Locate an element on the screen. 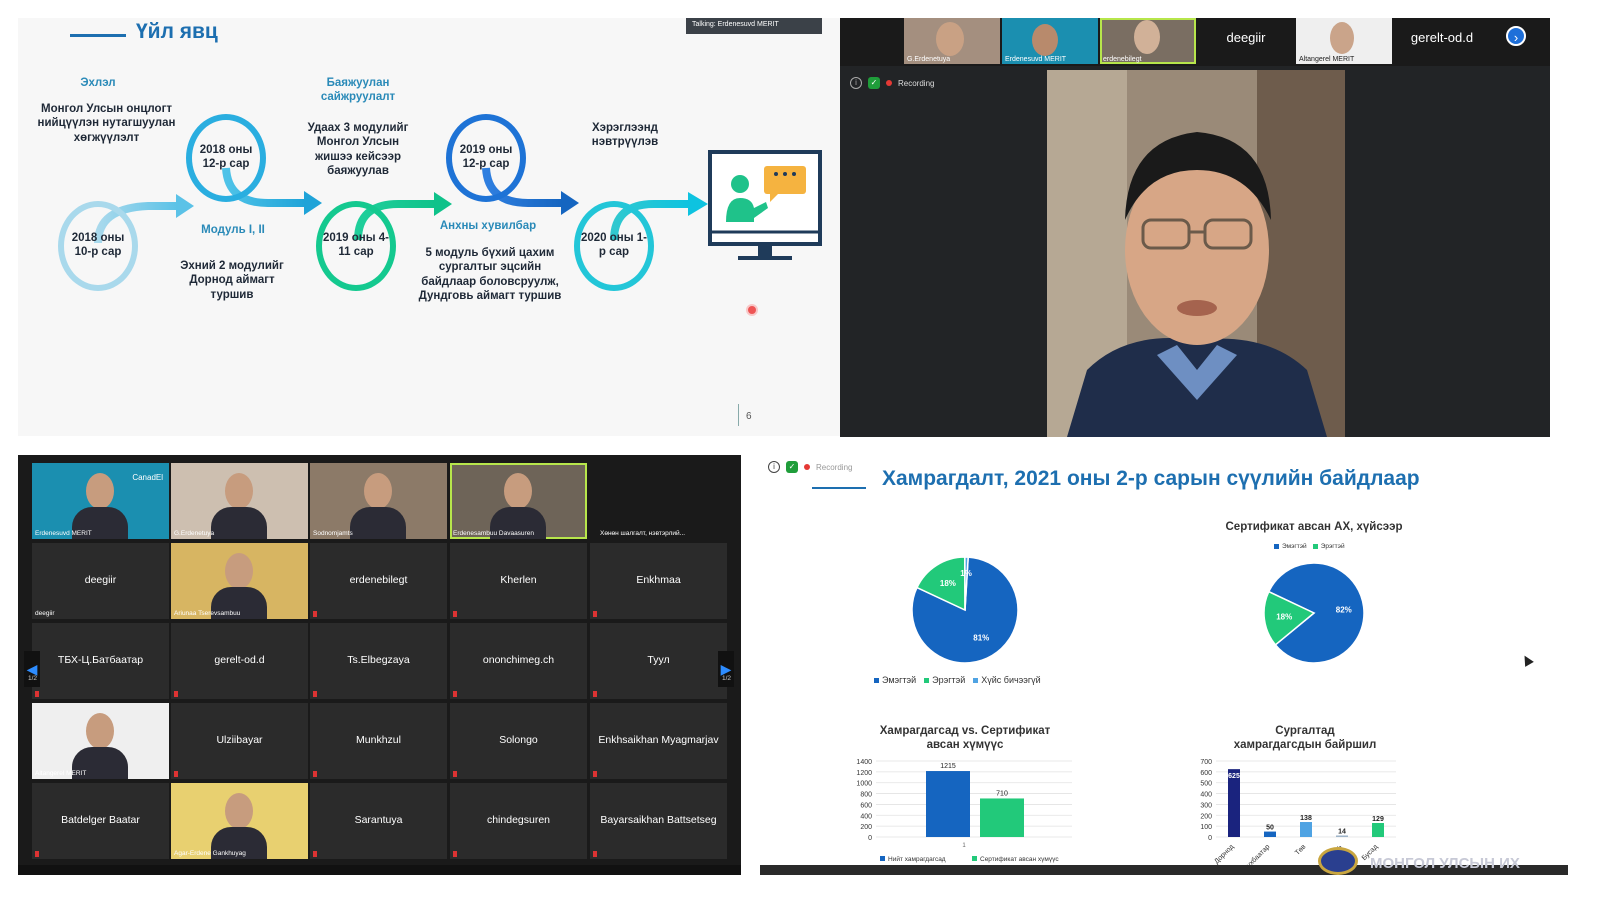  page-indicator-left: 1/2 is located at coordinates (33, 678).